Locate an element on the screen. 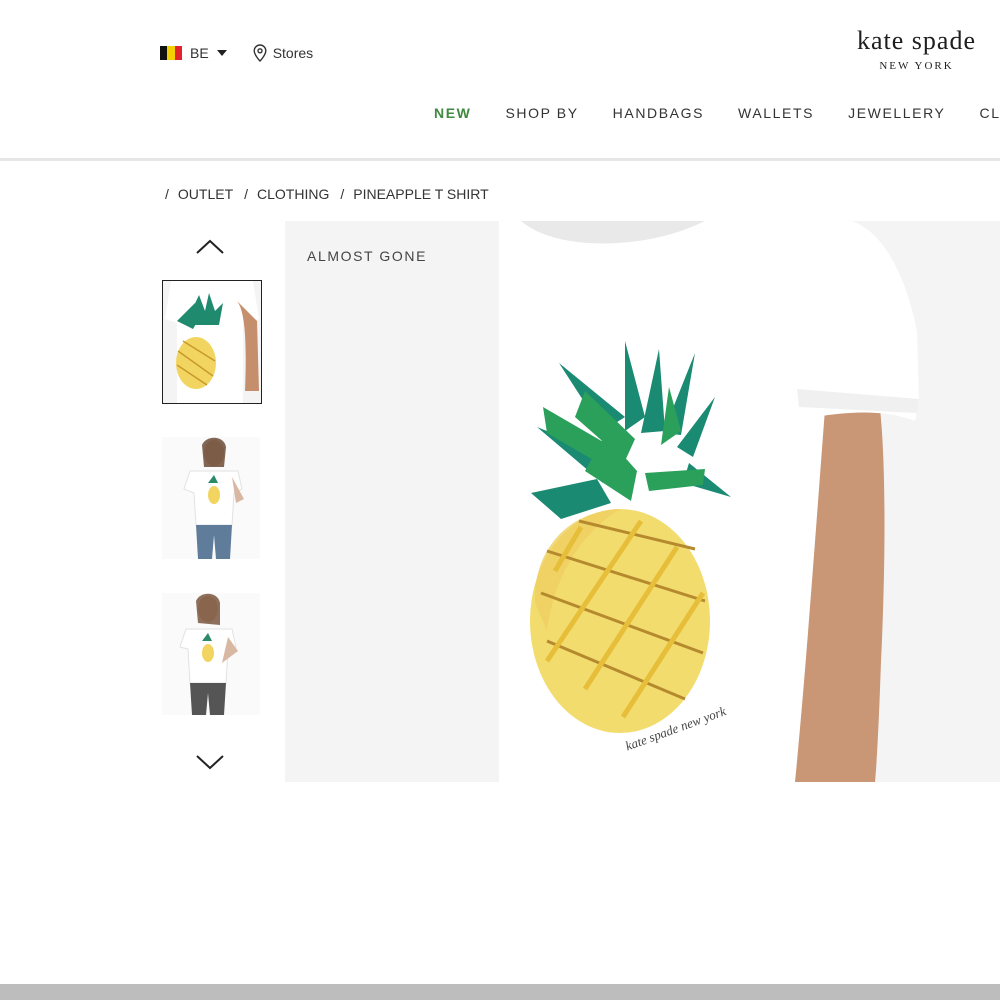 The height and width of the screenshot is (1000, 1000). thumbnail-model-pose is located at coordinates (211, 654).